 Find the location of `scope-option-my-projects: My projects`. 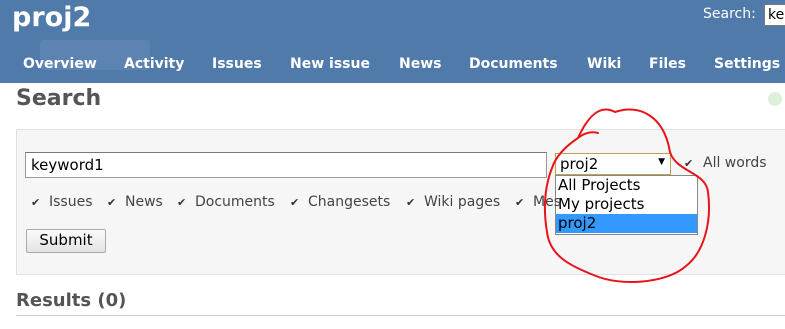

scope-option-my-projects: My projects is located at coordinates (626, 204).